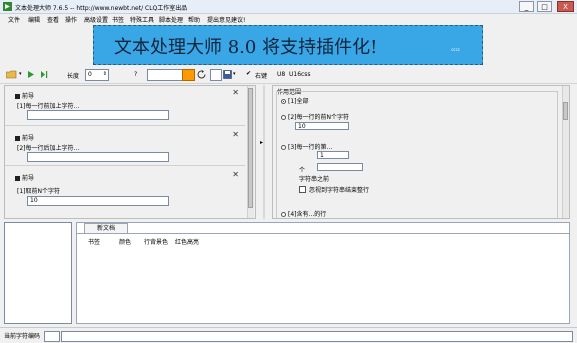 The height and width of the screenshot is (343, 577). Describe the element at coordinates (118, 19) in the screenshot. I see `menu-bookmarks: 书签` at that location.